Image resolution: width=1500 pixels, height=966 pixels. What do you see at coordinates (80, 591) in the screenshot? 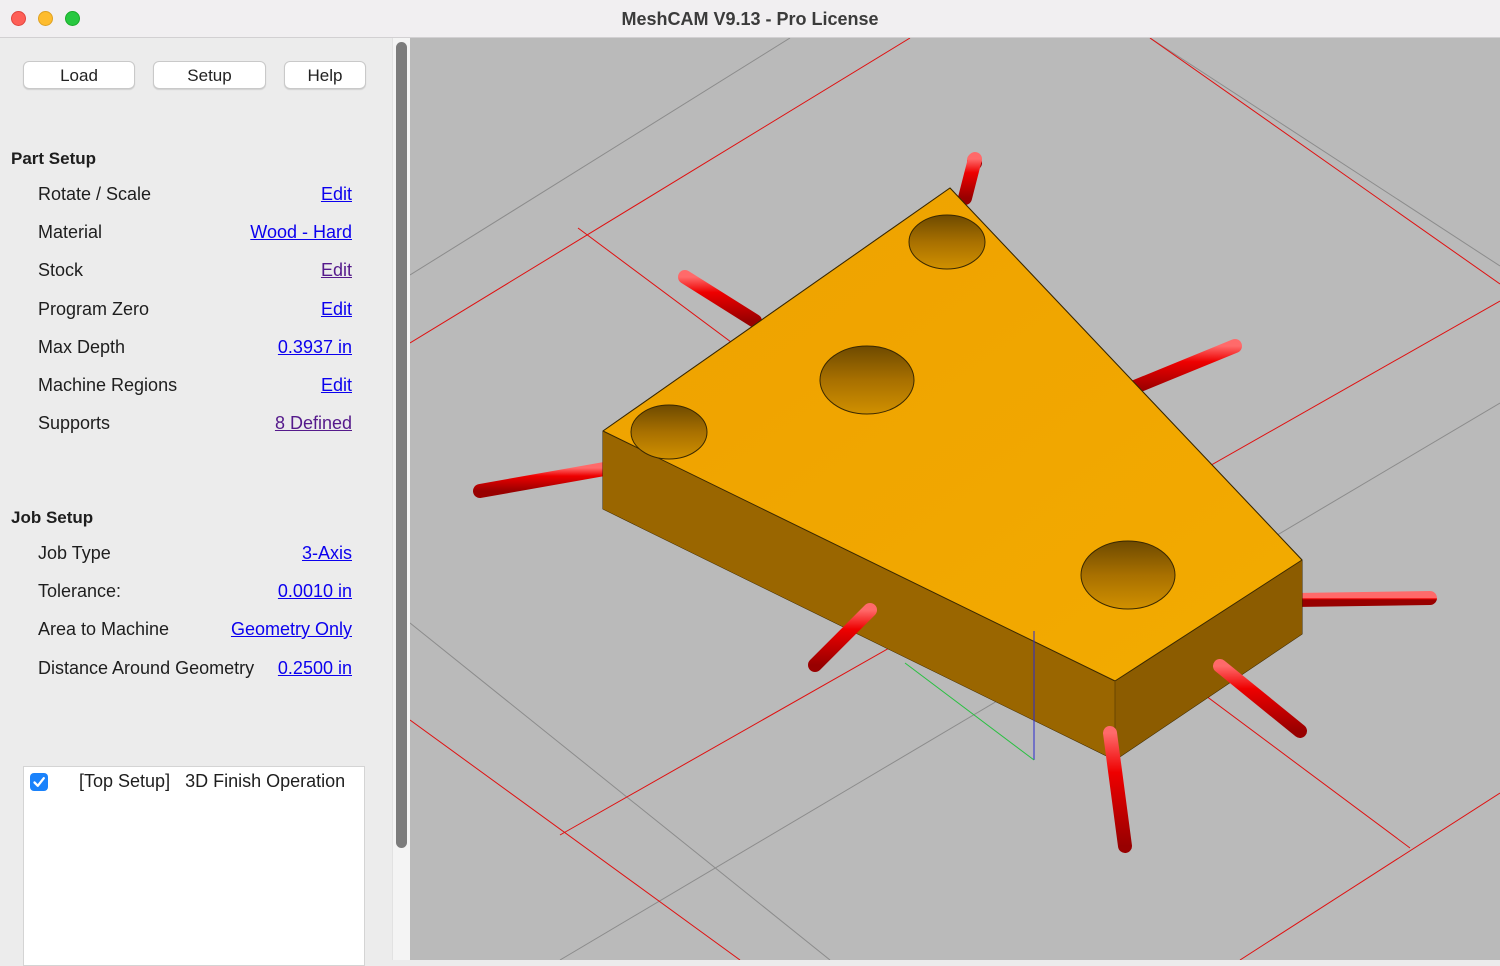
I see `tolerance-label: Tolerance:` at bounding box center [80, 591].